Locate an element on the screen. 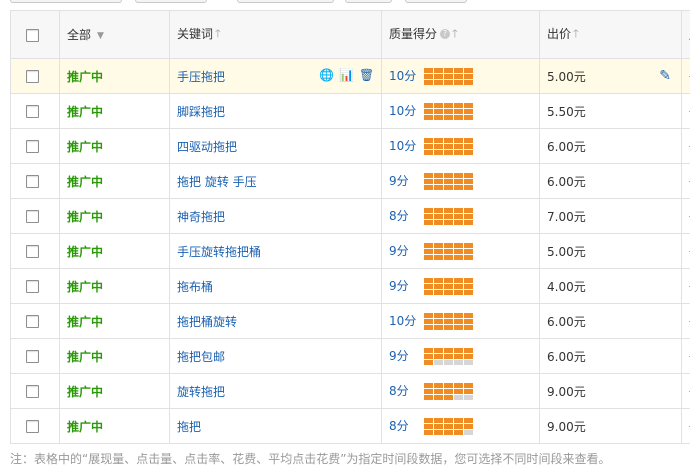 The width and height of the screenshot is (690, 467). keyword-header-label: 关键词 is located at coordinates (195, 34).